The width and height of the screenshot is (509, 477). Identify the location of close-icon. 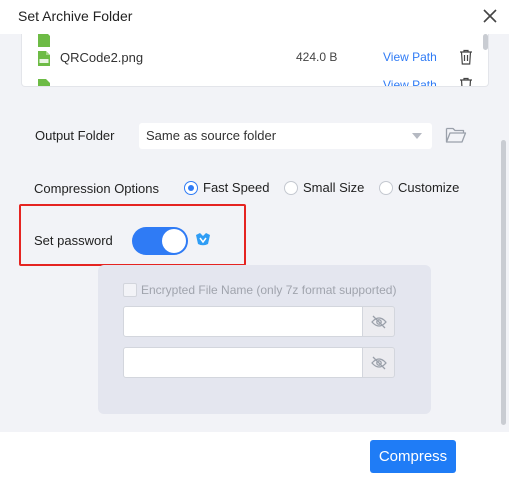
(490, 16).